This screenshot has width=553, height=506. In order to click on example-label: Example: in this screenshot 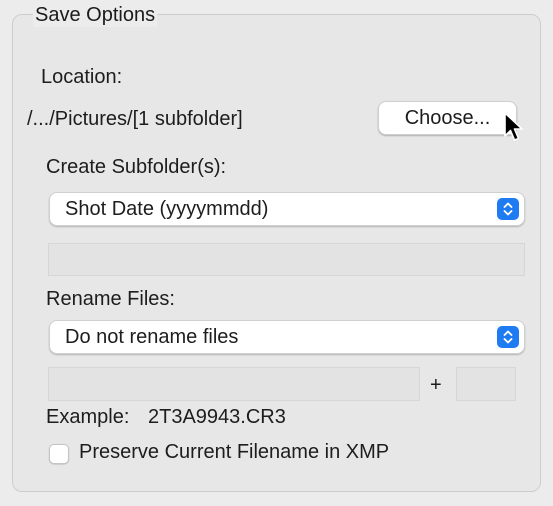, I will do `click(88, 417)`.